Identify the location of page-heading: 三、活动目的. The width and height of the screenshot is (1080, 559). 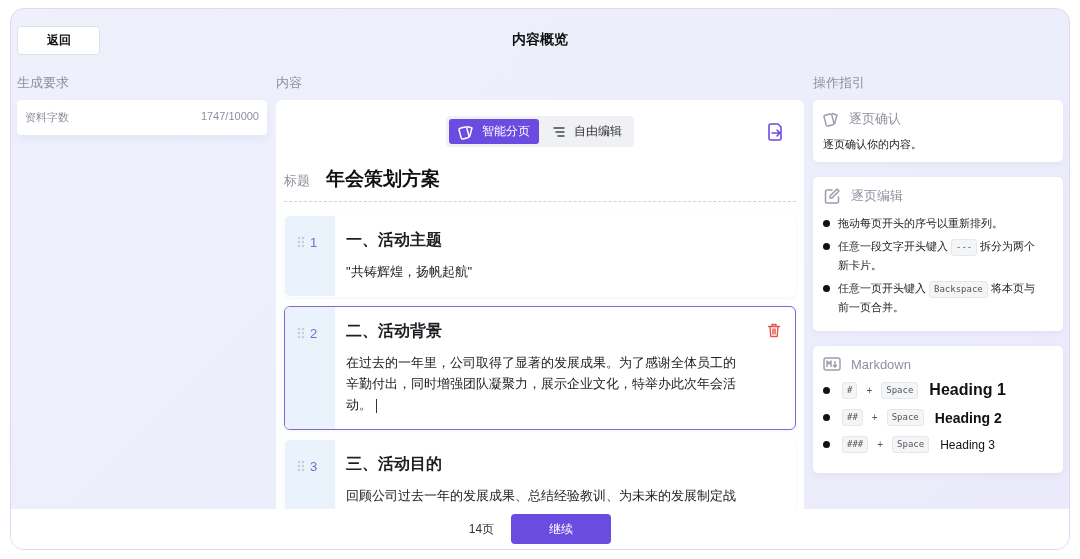
(394, 464).